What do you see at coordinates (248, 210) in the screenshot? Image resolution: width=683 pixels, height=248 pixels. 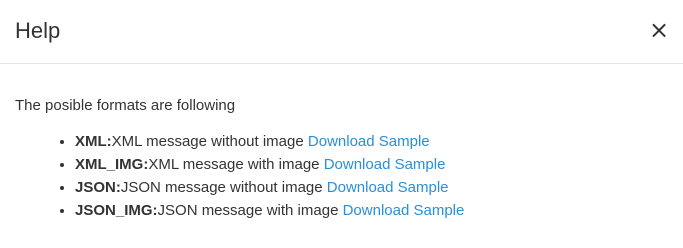 I see `format-description: JSON message with image` at bounding box center [248, 210].